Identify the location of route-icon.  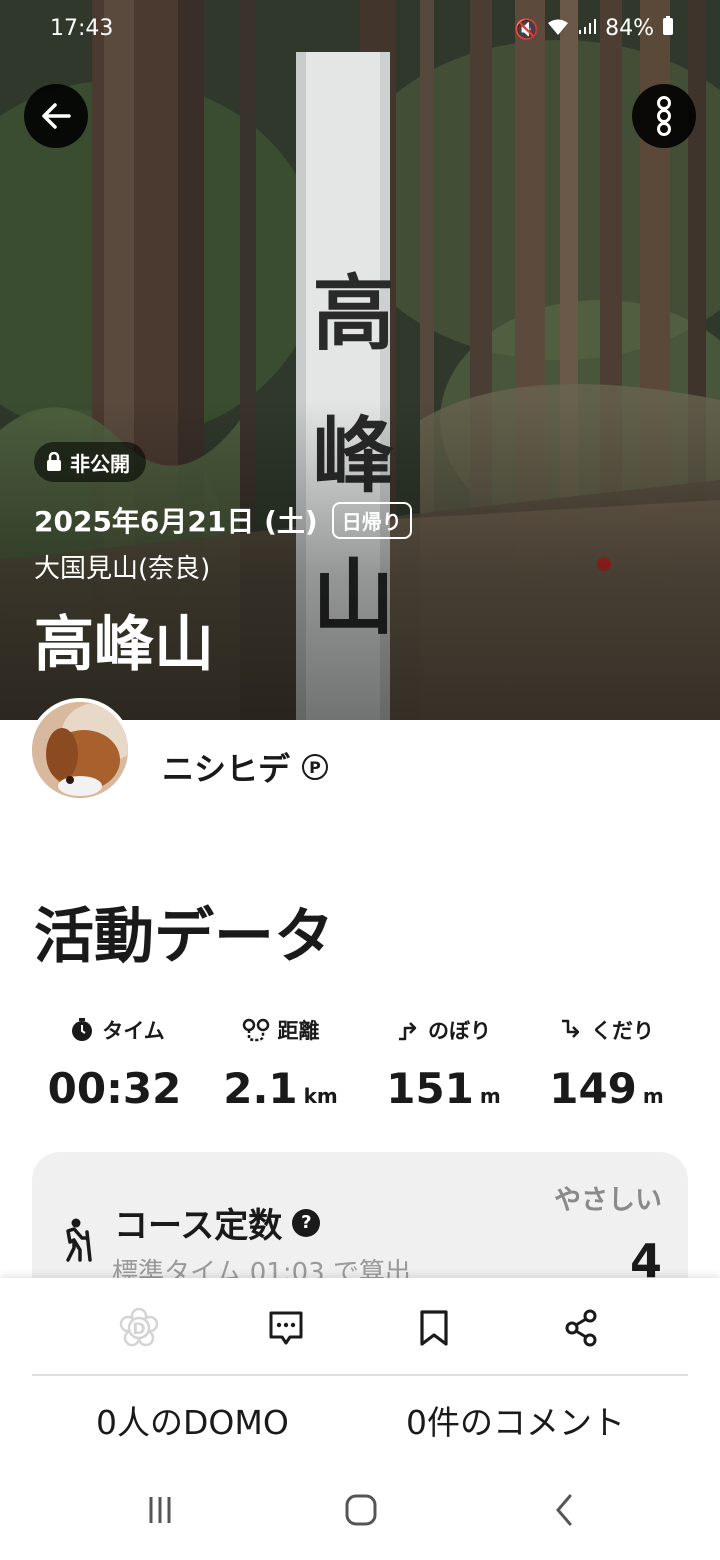
(255, 1030).